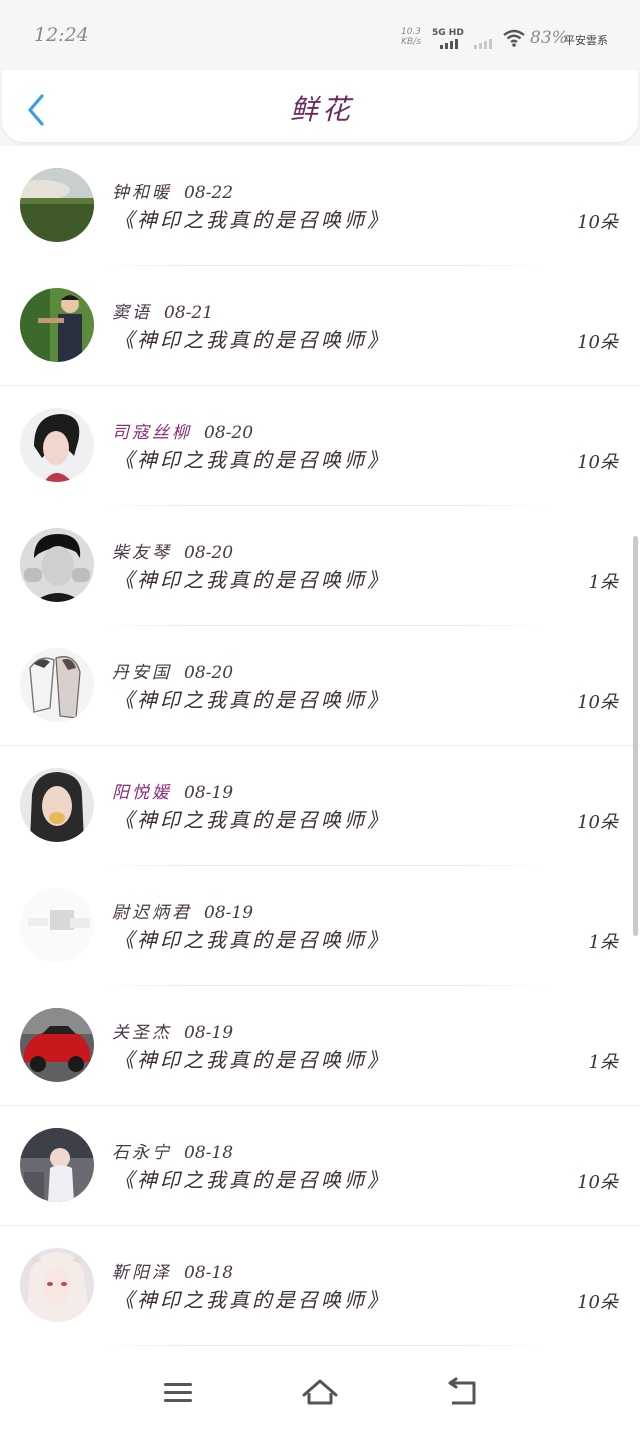  Describe the element at coordinates (449, 43) in the screenshot. I see `signal-icon` at that location.